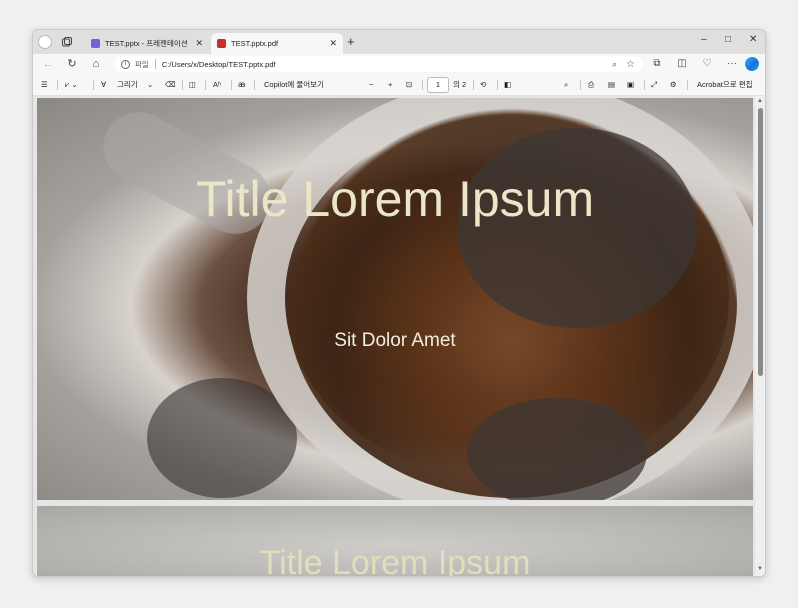  I want to click on favorites-icon: ♡, so click(707, 64).